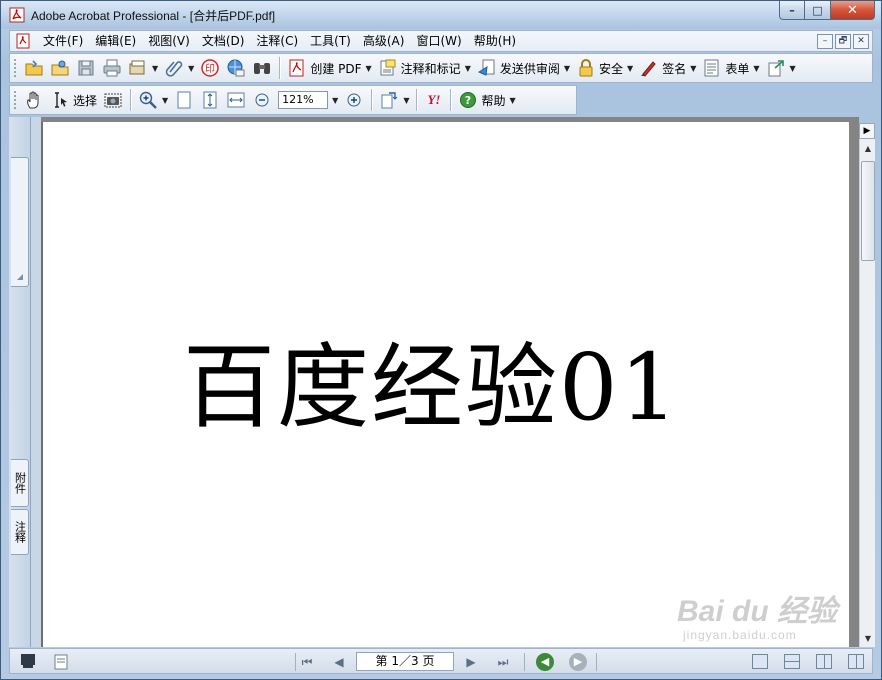 The height and width of the screenshot is (680, 882). I want to click on create-pdf-button: 创建 PDF ▼, so click(329, 68).